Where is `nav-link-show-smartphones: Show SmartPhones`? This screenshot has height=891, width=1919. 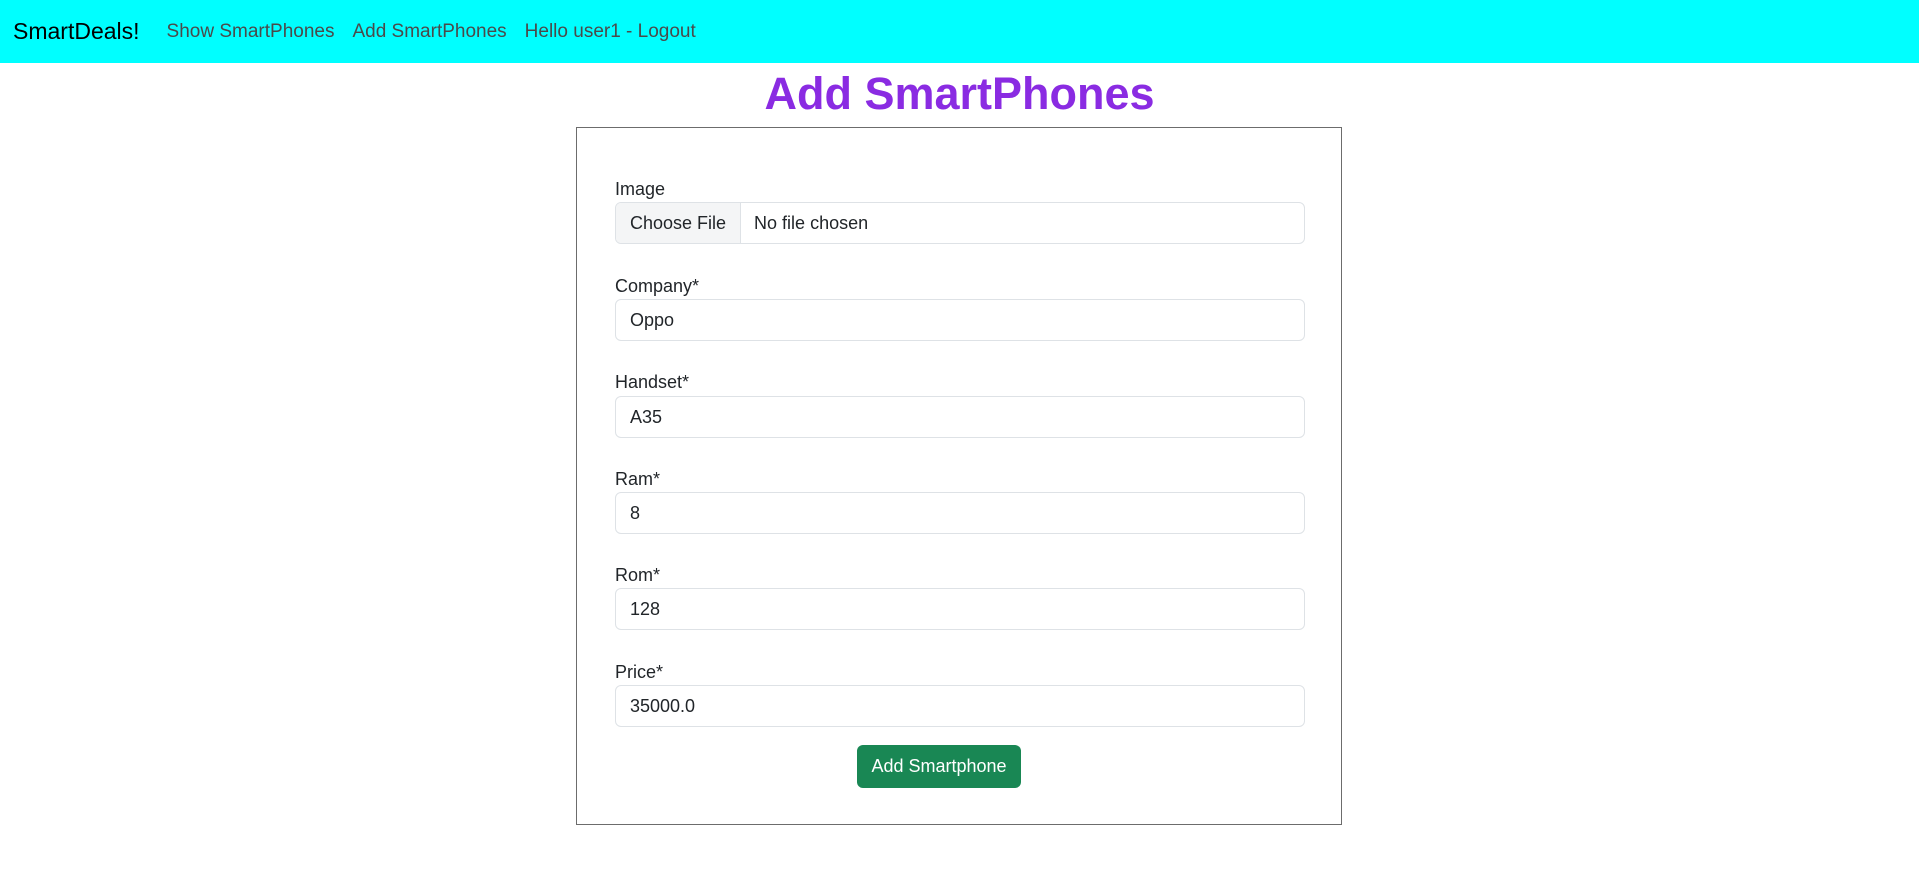
nav-link-show-smartphones: Show SmartPhones is located at coordinates (251, 32).